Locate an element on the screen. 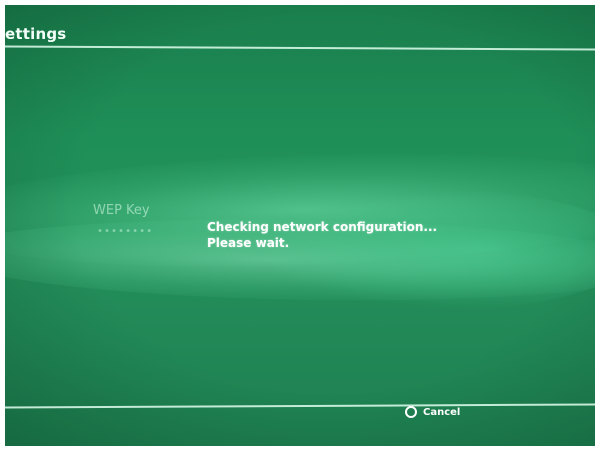 Image resolution: width=600 pixels, height=453 pixels. wep-key-label: WEP Key is located at coordinates (121, 210).